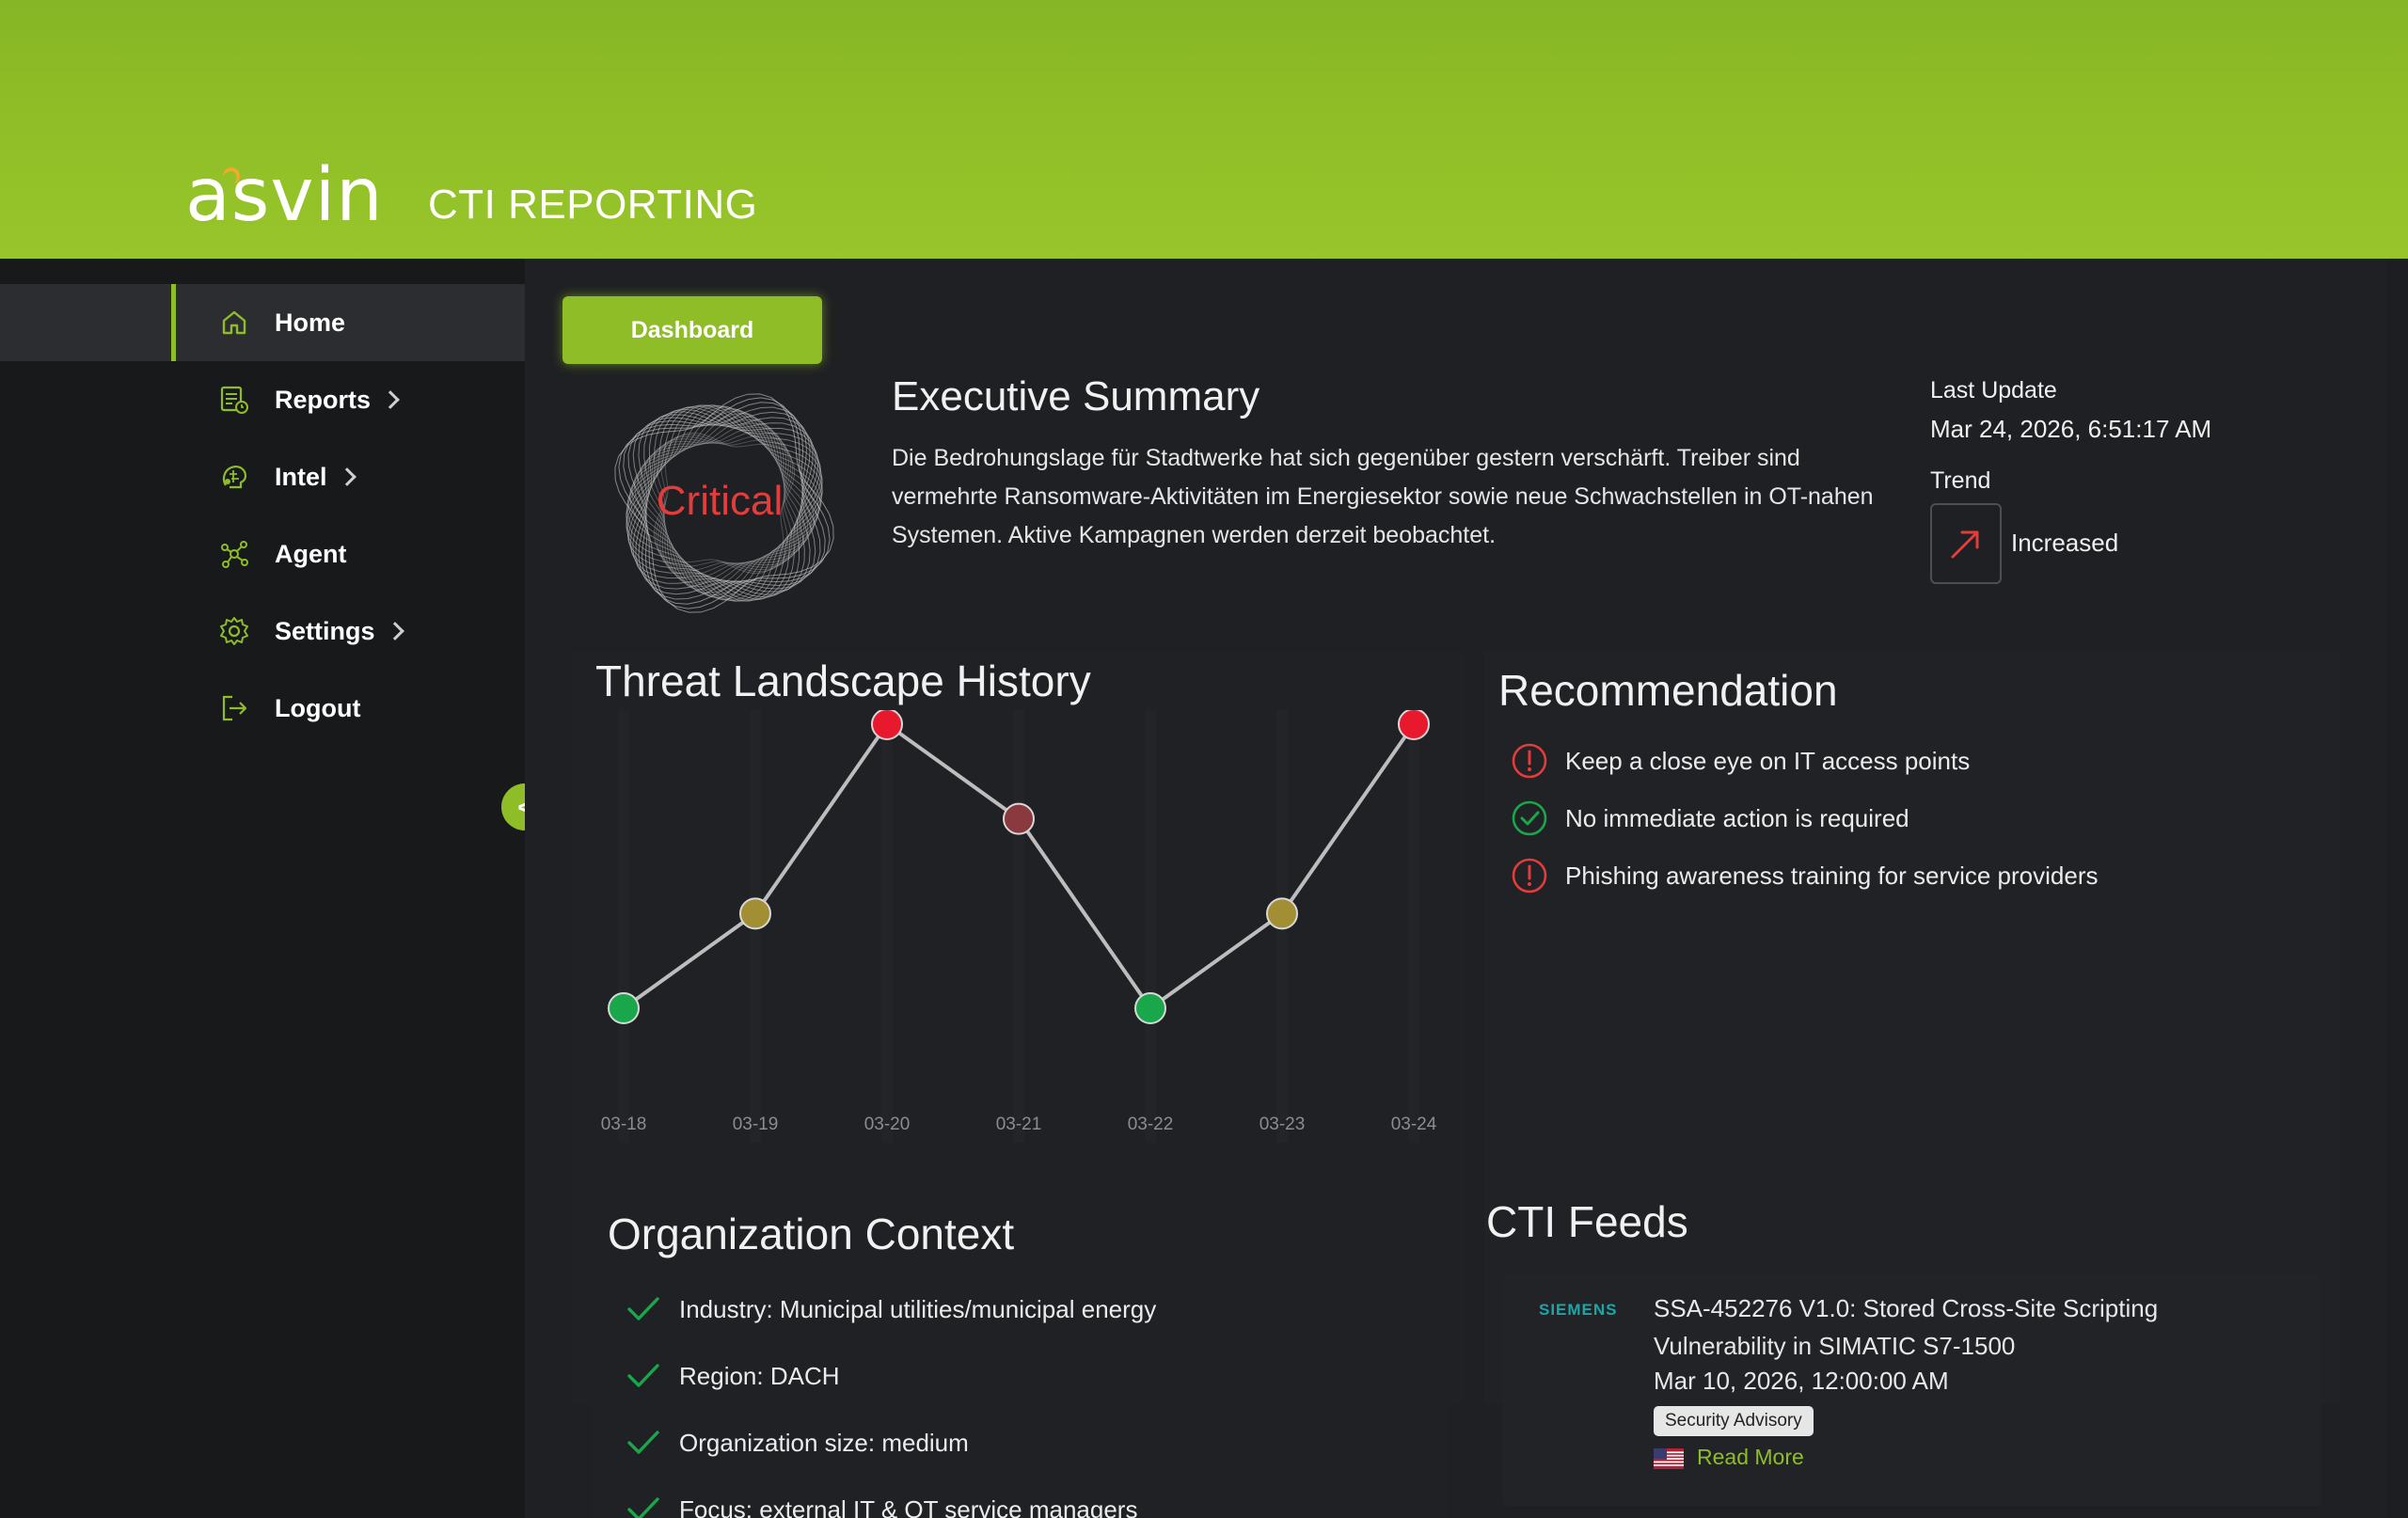 The height and width of the screenshot is (1518, 2408). I want to click on logo-text: asvin, so click(284, 196).